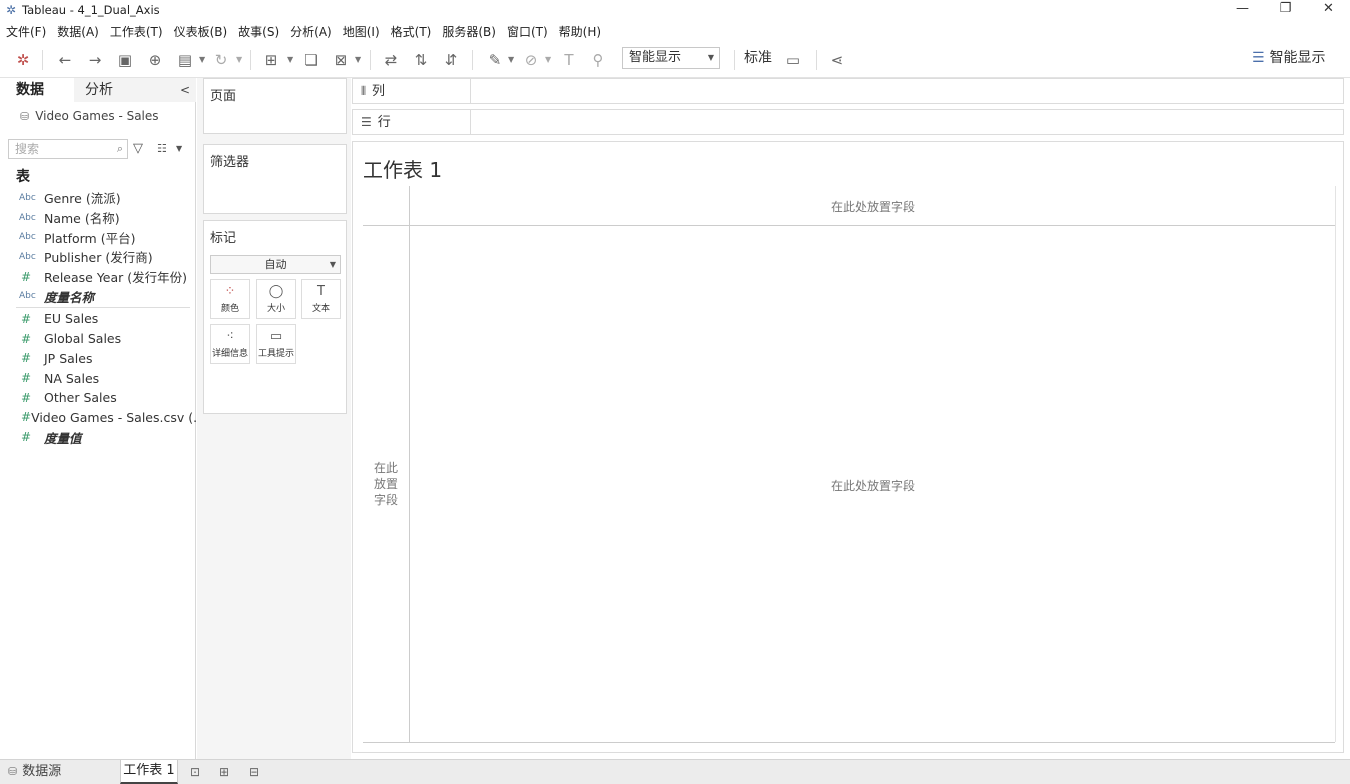 This screenshot has width=1350, height=784. Describe the element at coordinates (311, 31) in the screenshot. I see `menu-analysis: 分析(A)` at that location.